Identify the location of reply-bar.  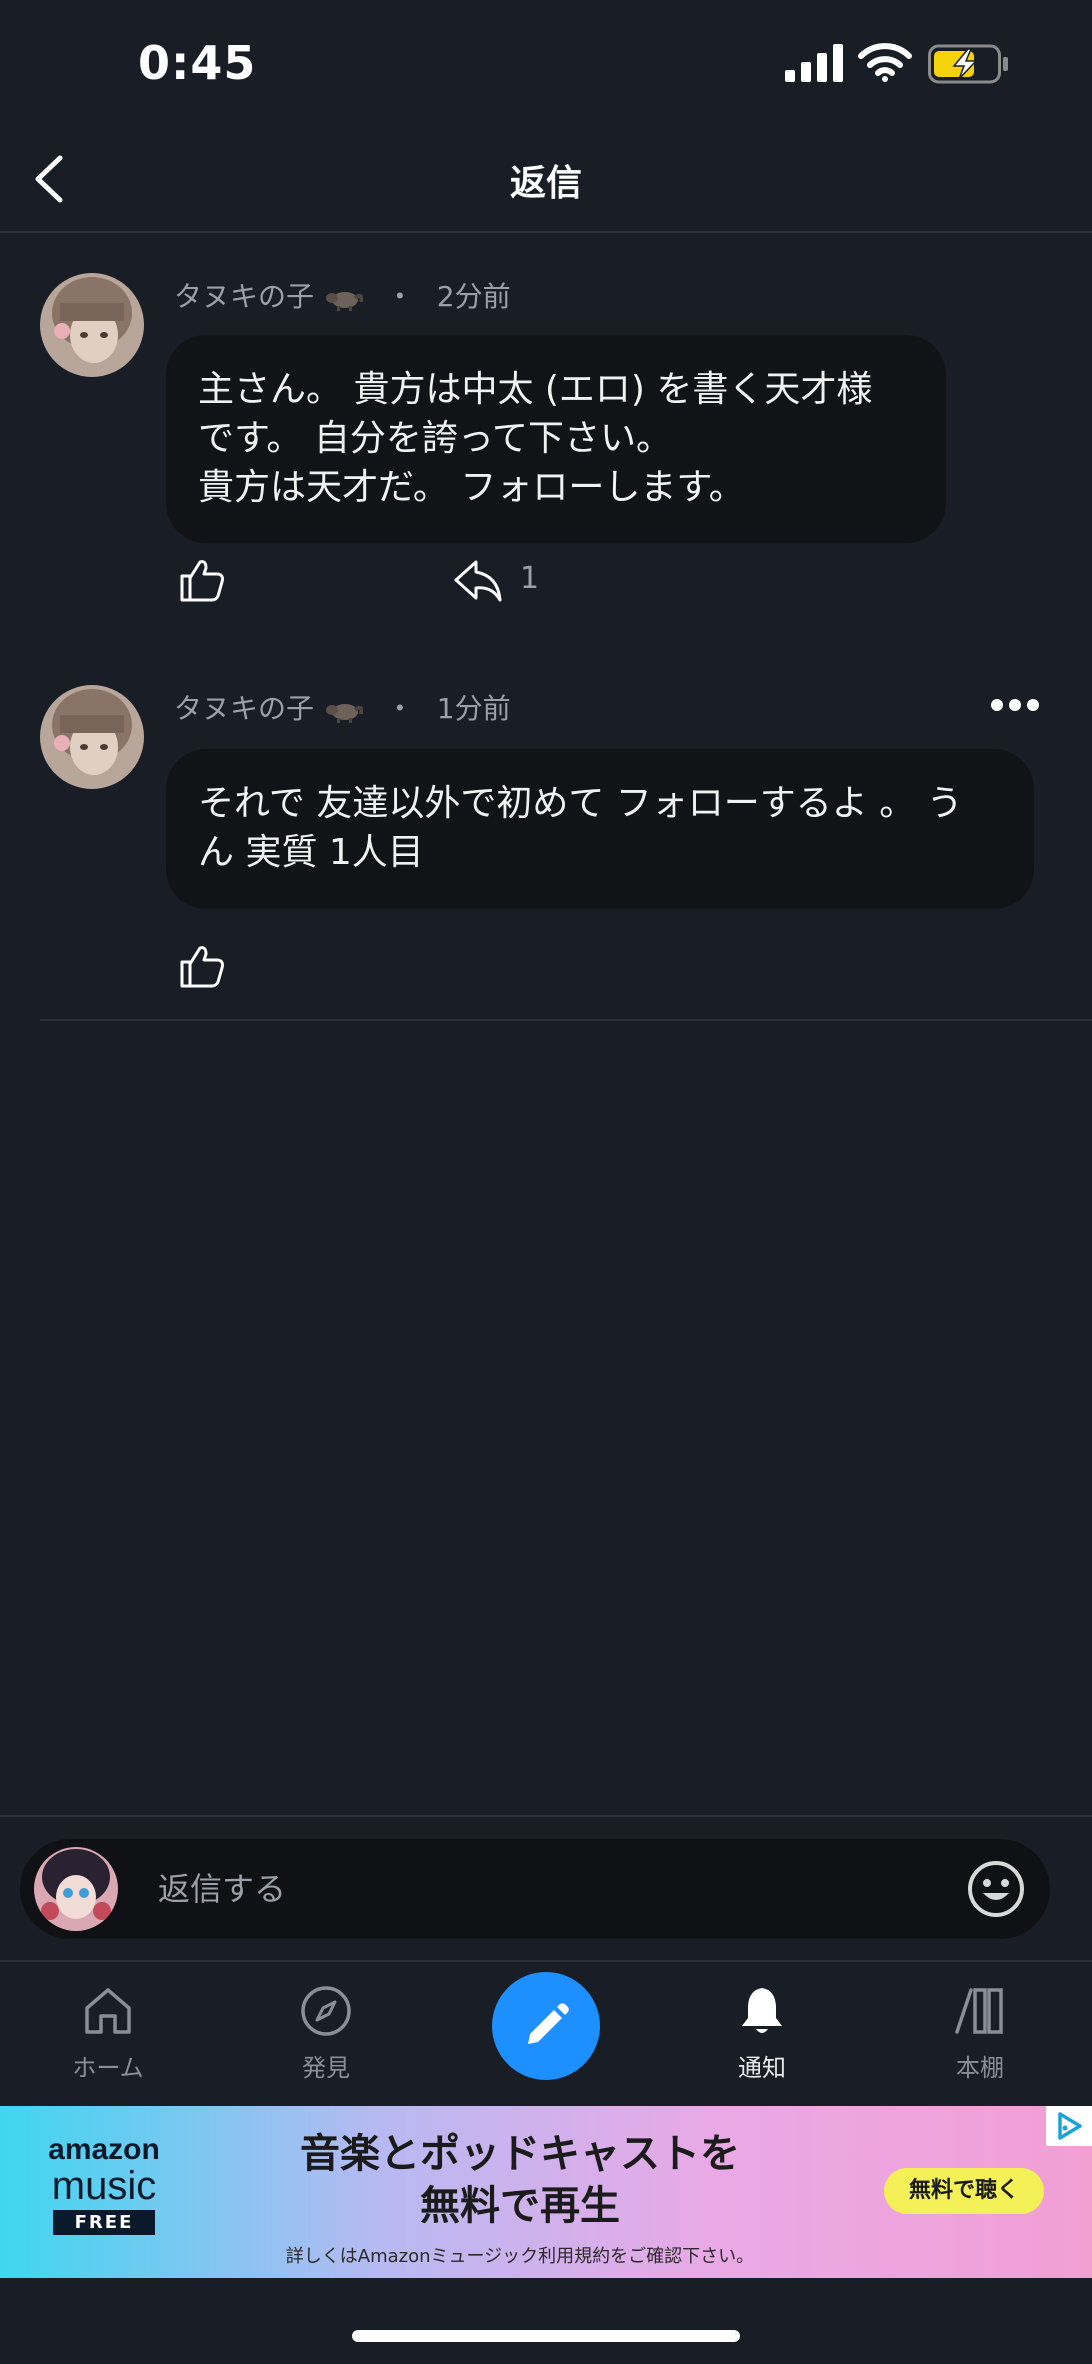
(546, 1887).